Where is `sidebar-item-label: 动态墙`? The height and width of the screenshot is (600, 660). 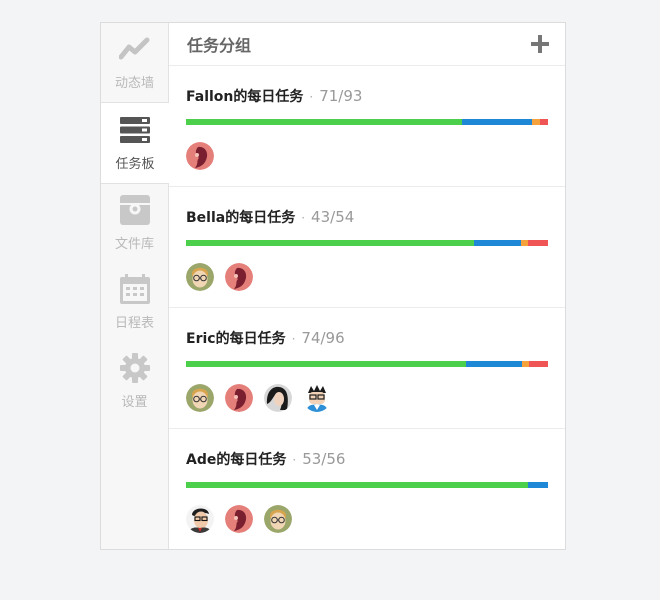 sidebar-item-label: 动态墙 is located at coordinates (134, 83).